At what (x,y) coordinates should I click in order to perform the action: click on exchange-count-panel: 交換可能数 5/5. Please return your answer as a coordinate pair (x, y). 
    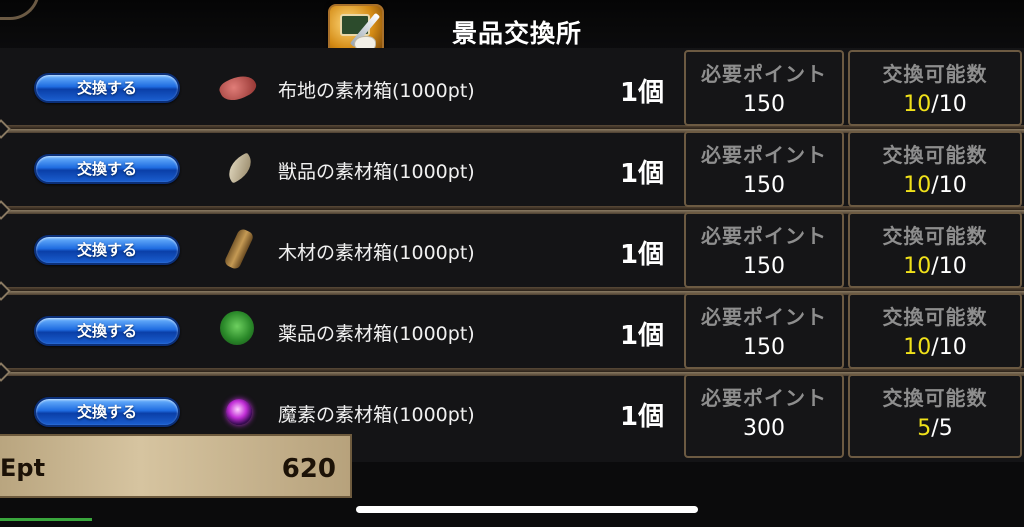
    Looking at the image, I should click on (935, 416).